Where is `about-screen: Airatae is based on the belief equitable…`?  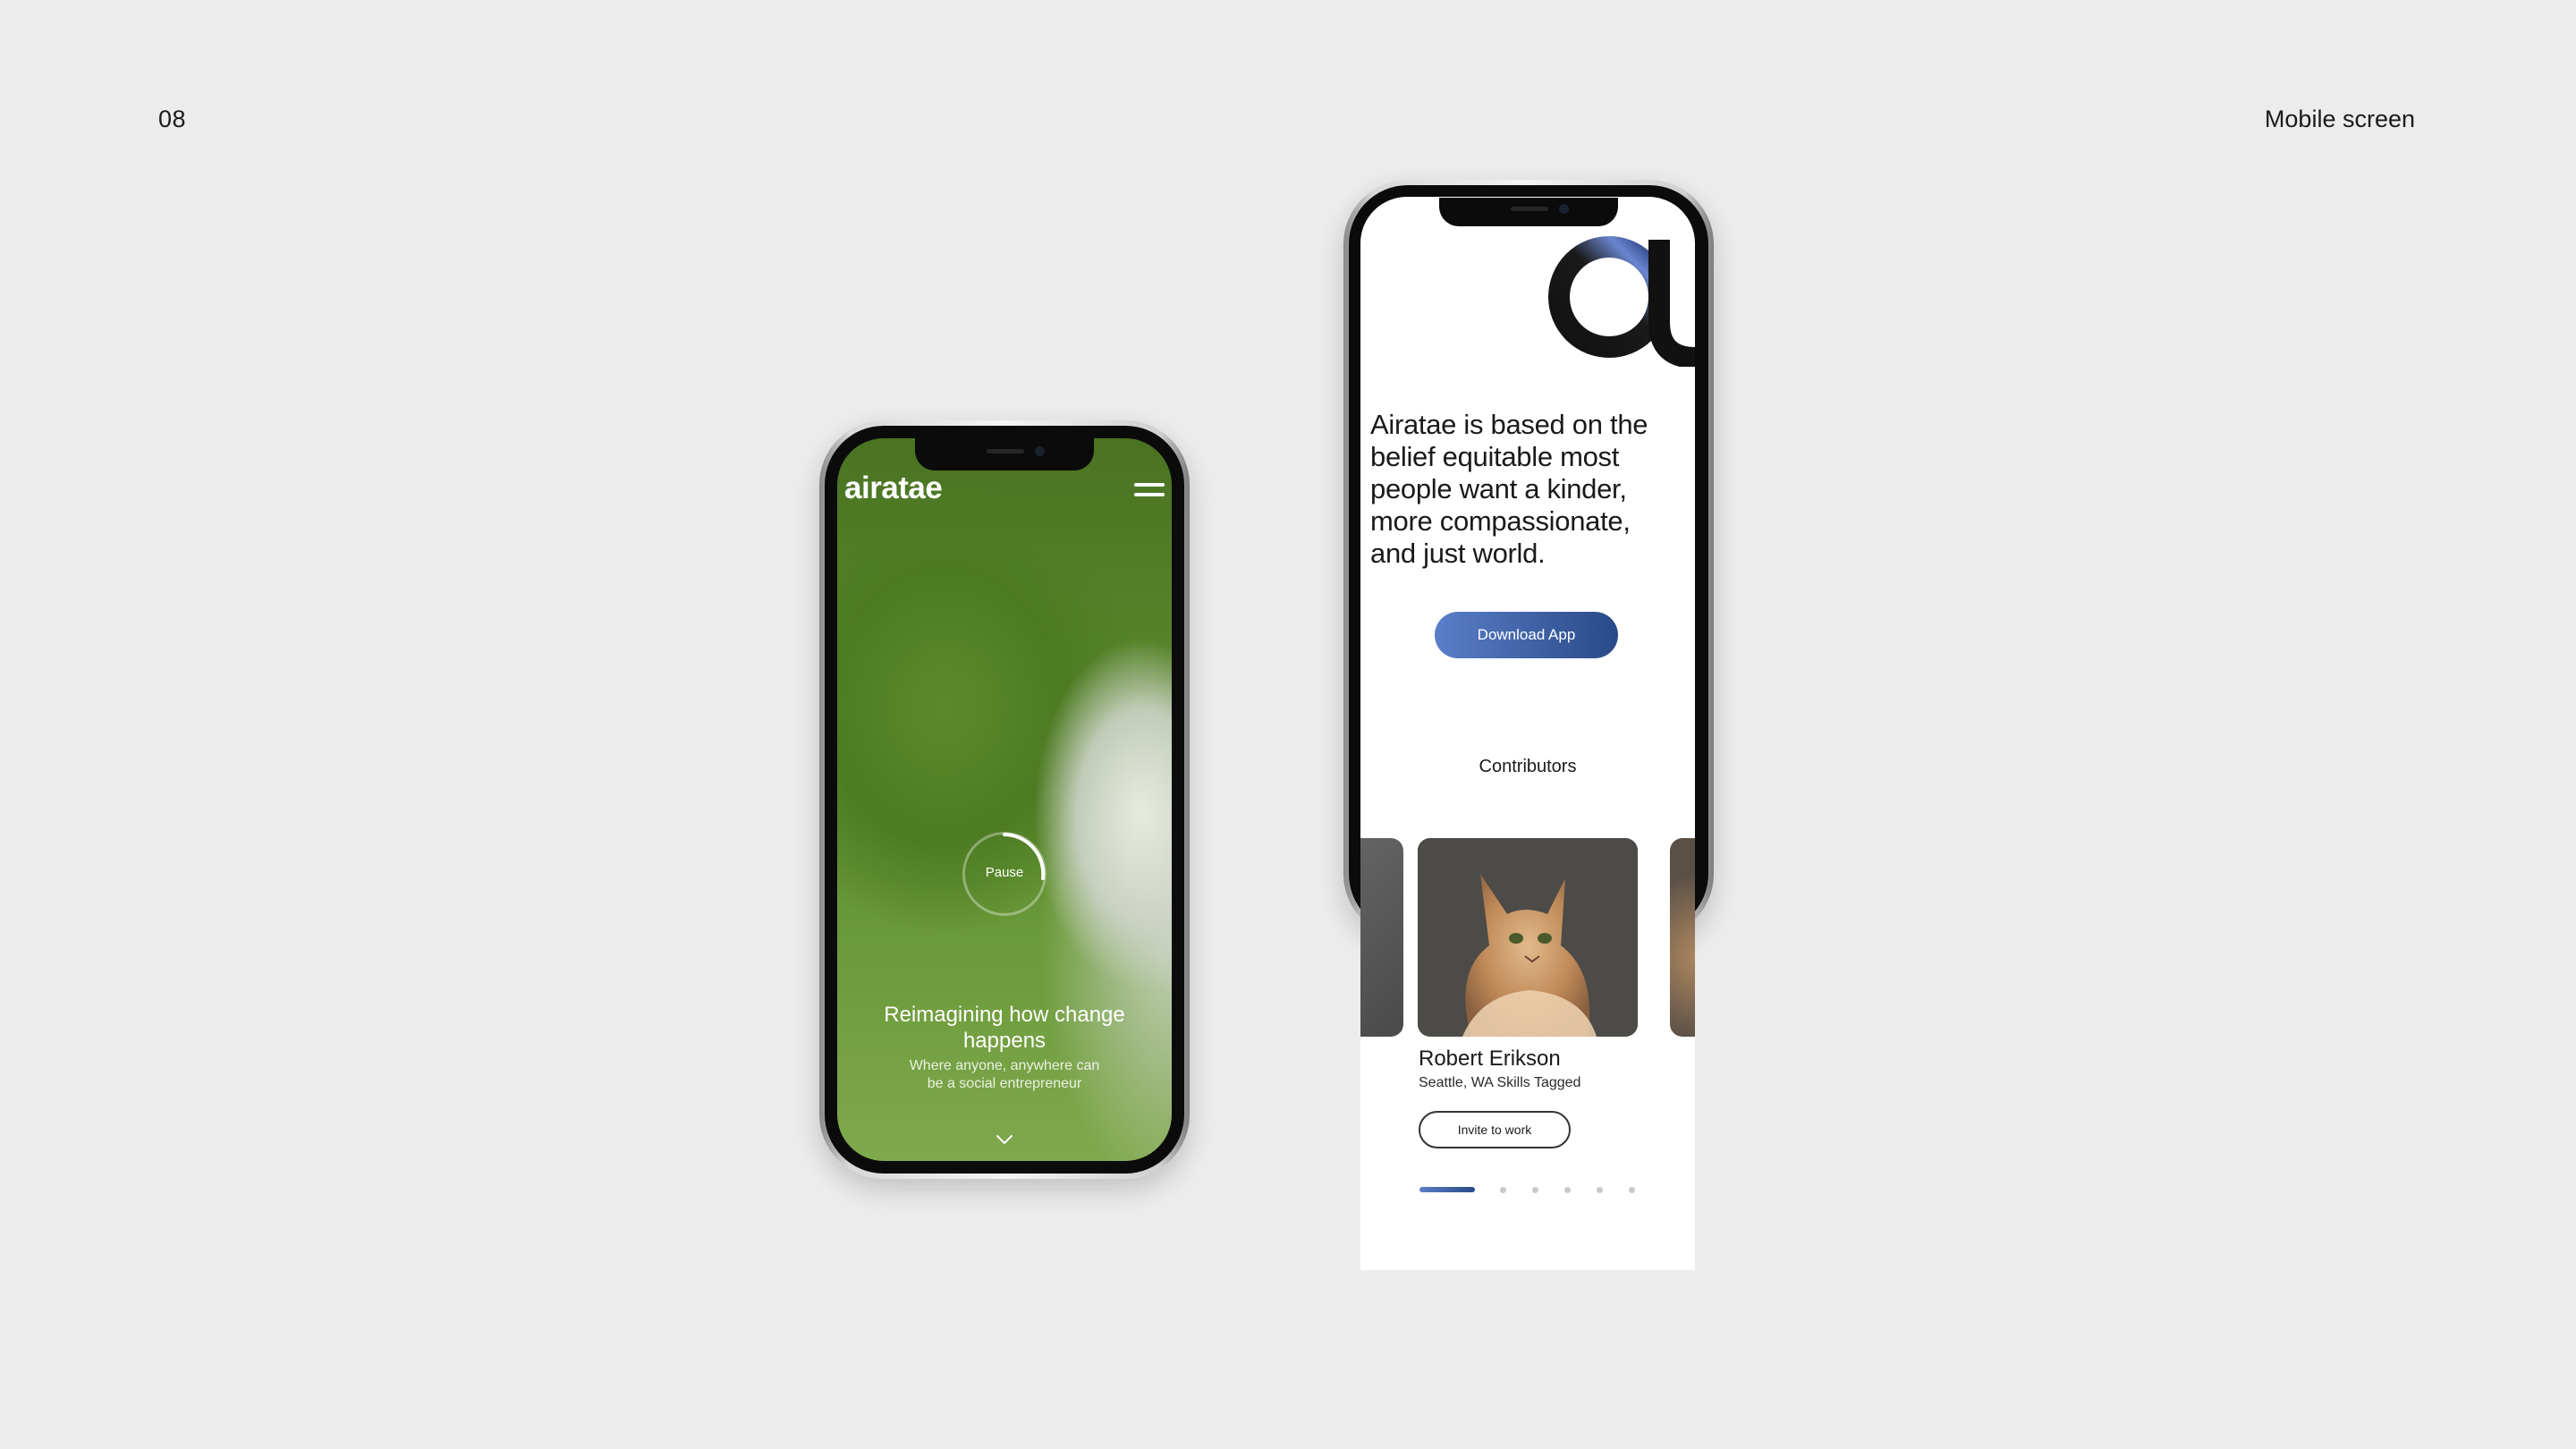
about-screen: Airatae is based on the belief equitable… is located at coordinates (1527, 733).